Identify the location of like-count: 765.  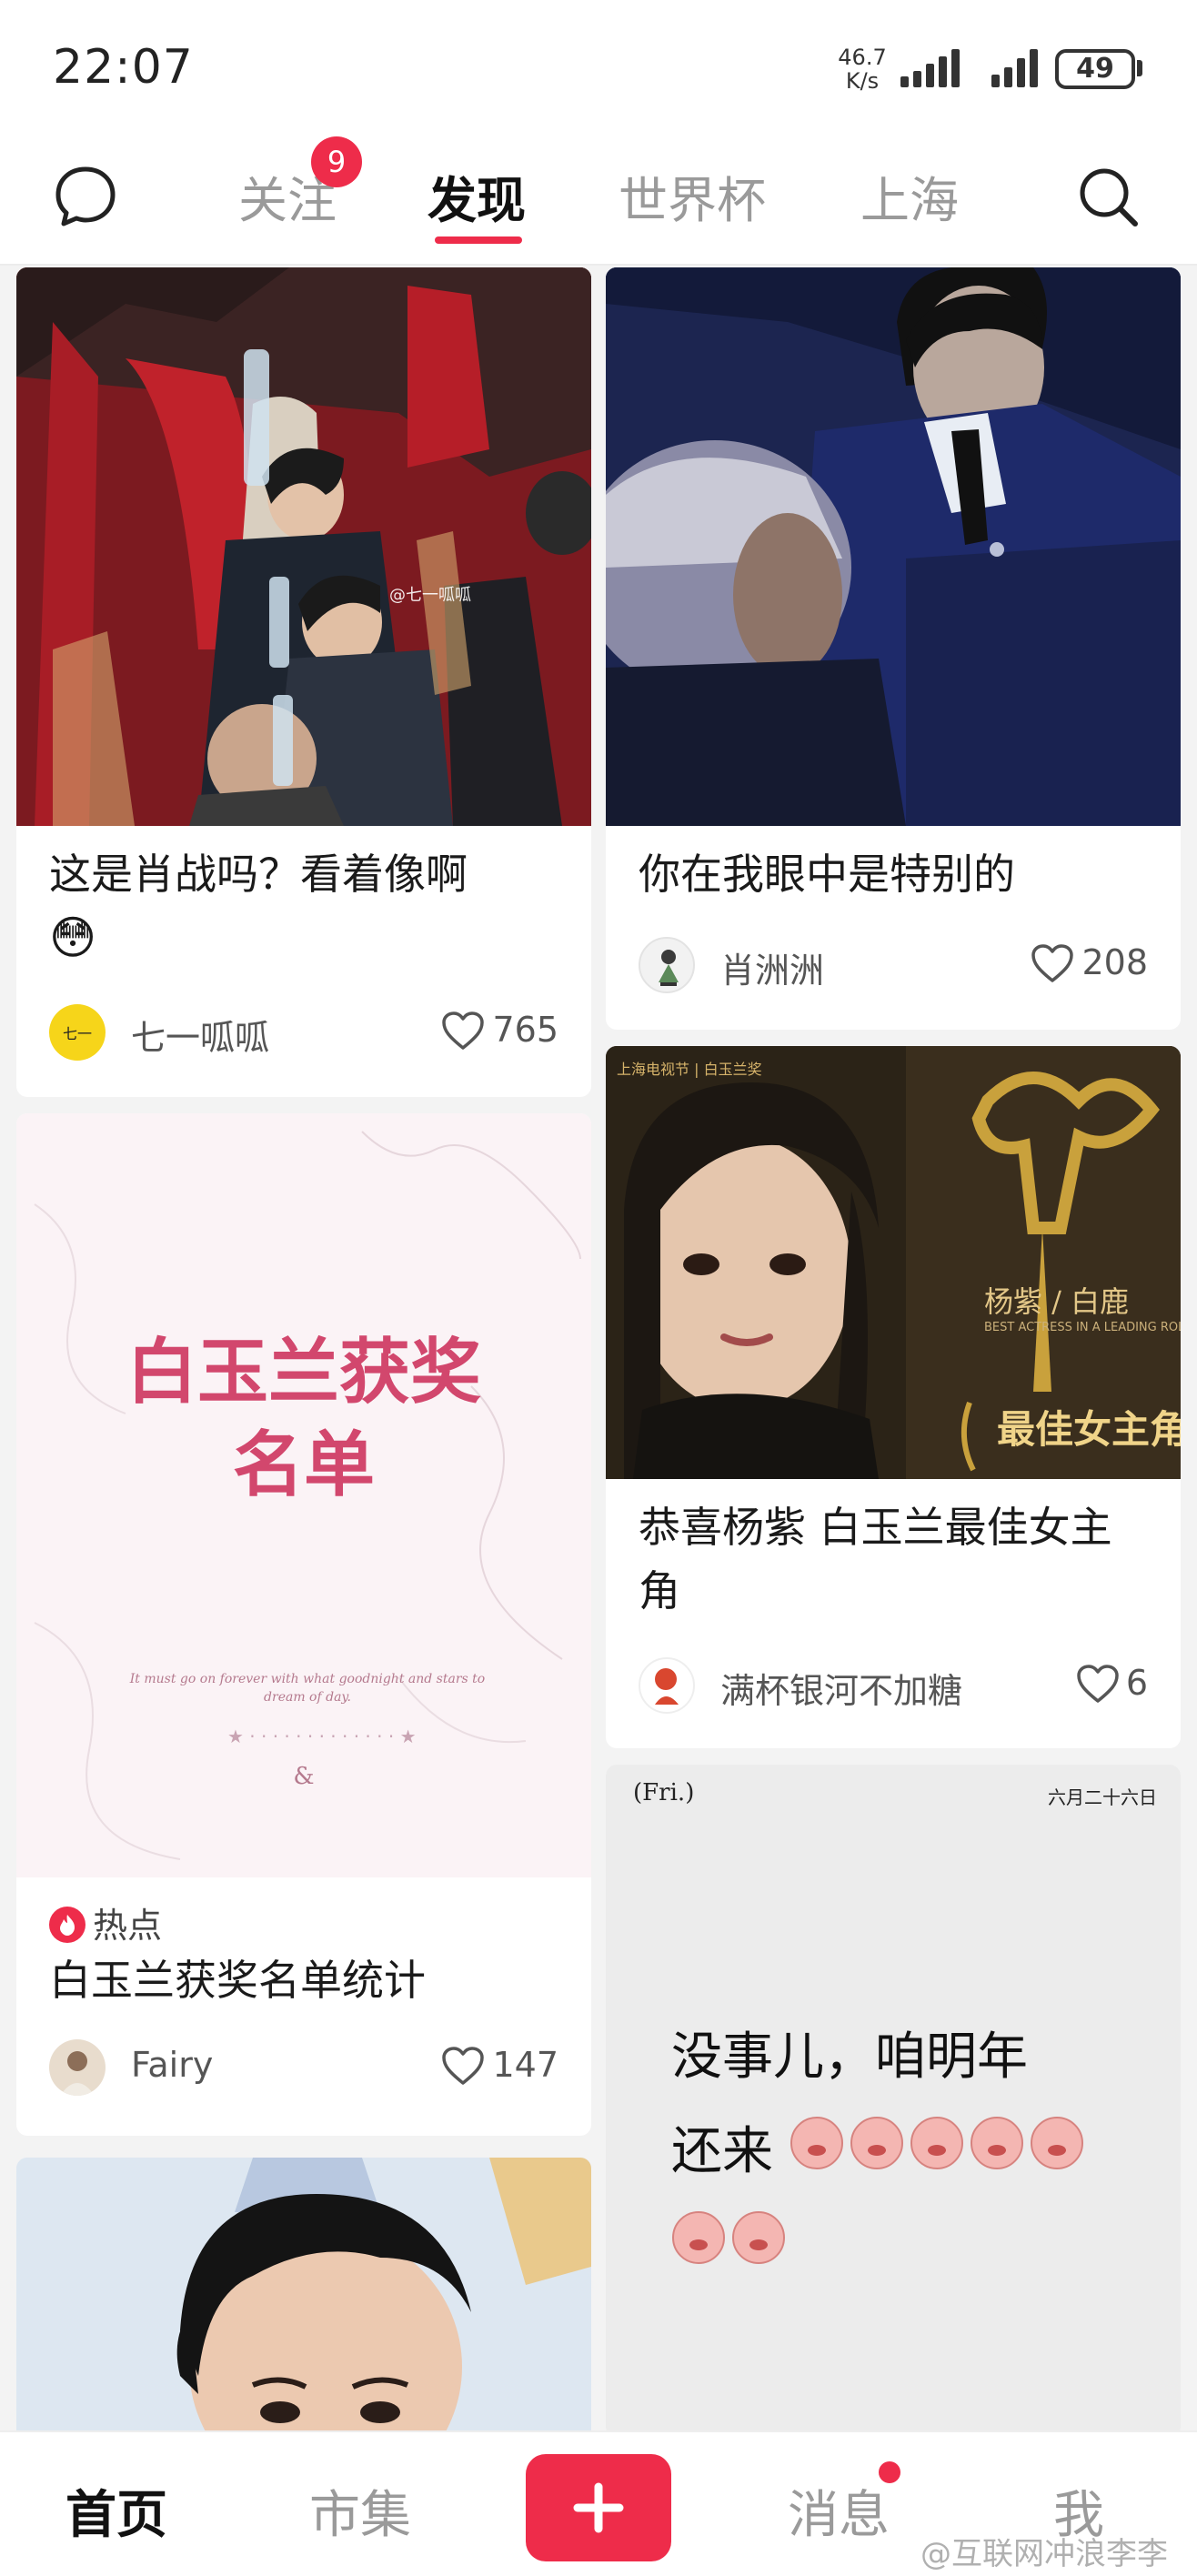
(525, 1030).